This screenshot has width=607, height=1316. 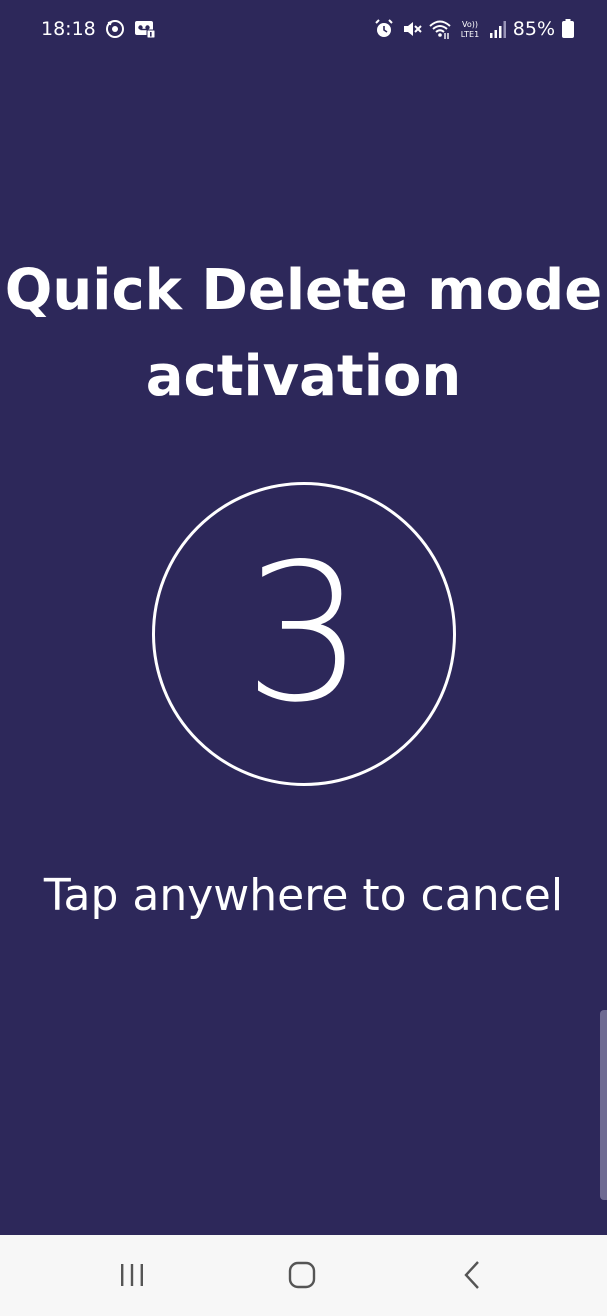 I want to click on back-button, so click(x=472, y=1275).